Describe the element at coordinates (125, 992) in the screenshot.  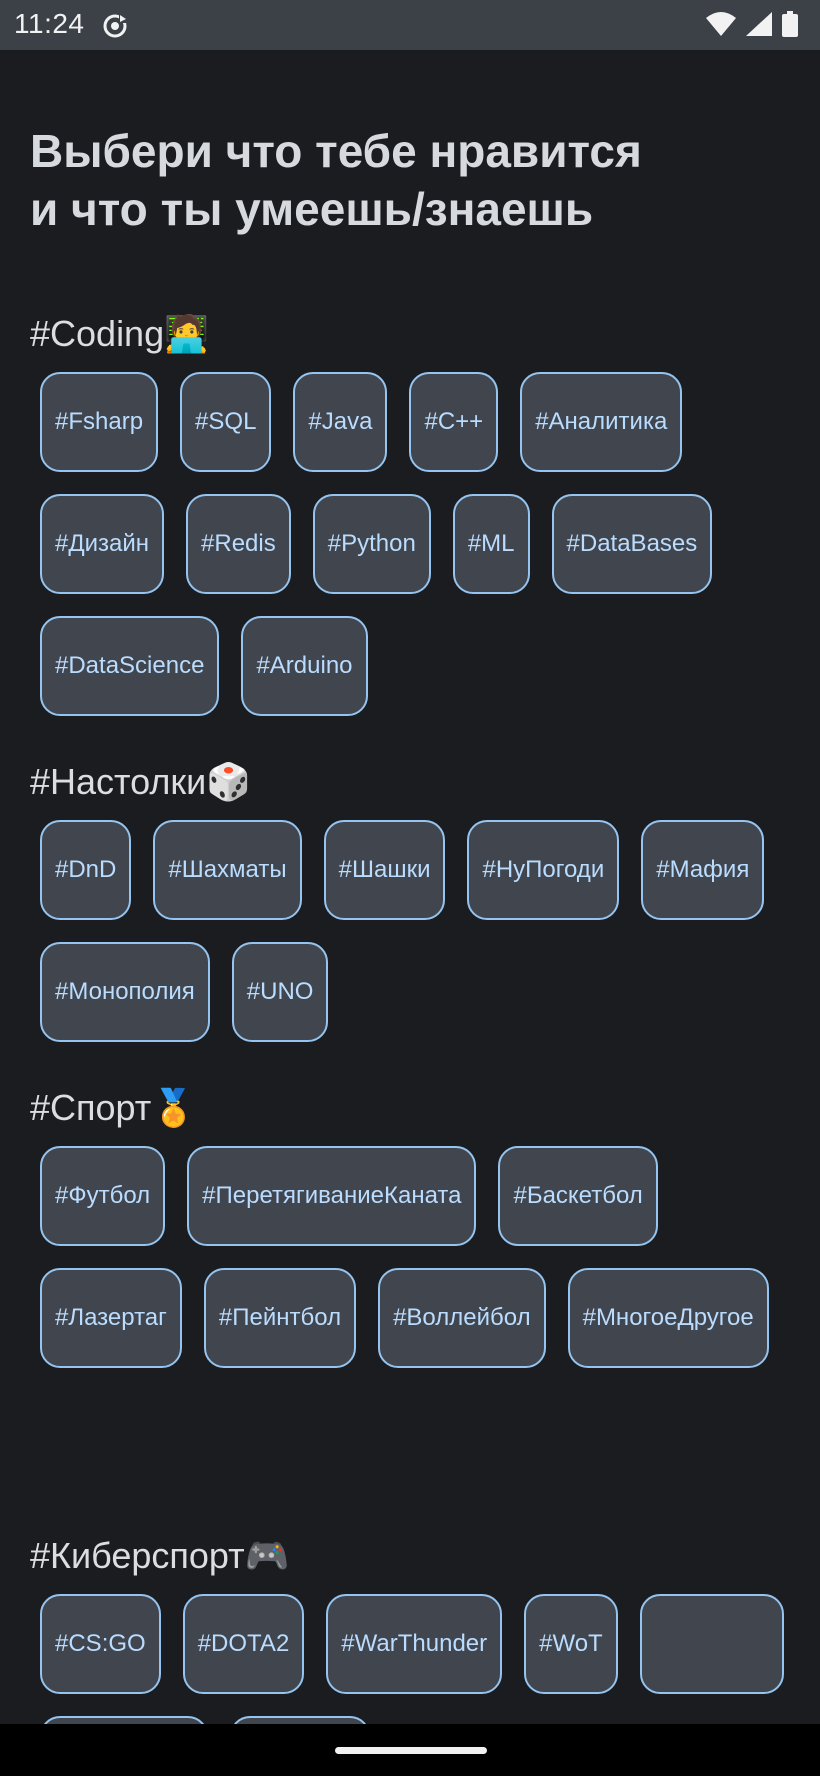
I see `tag-chip: #Монополия` at that location.